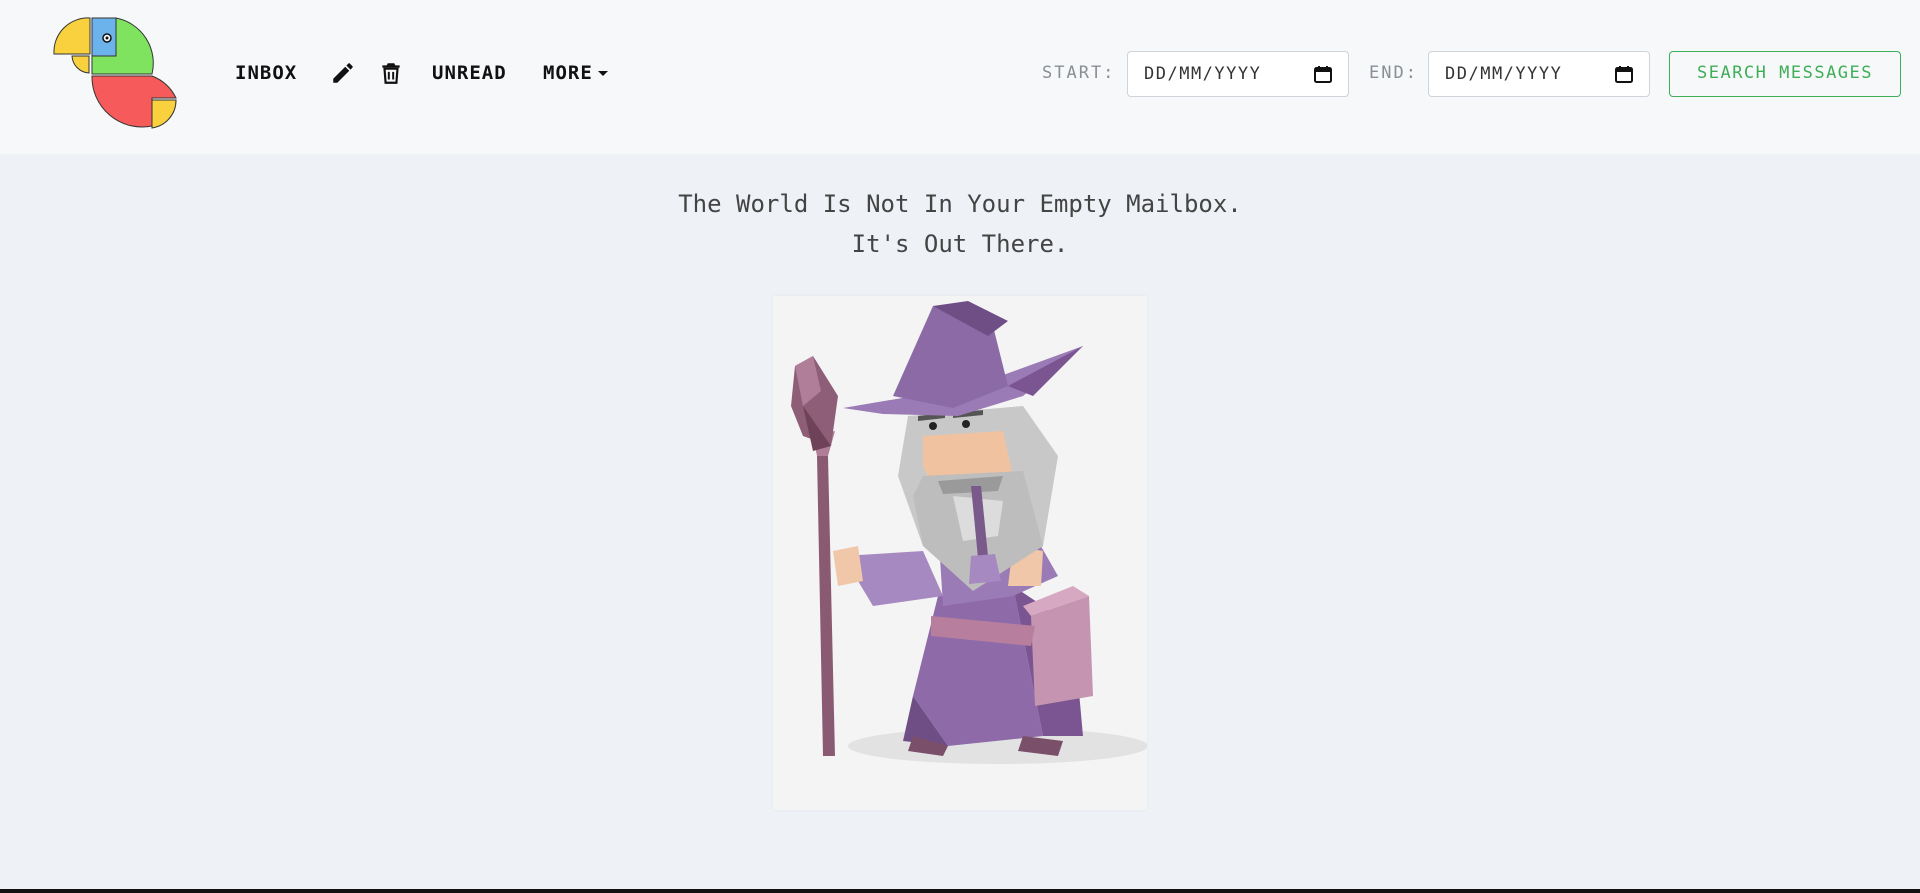  What do you see at coordinates (960, 891) in the screenshot?
I see `bottom-divider` at bounding box center [960, 891].